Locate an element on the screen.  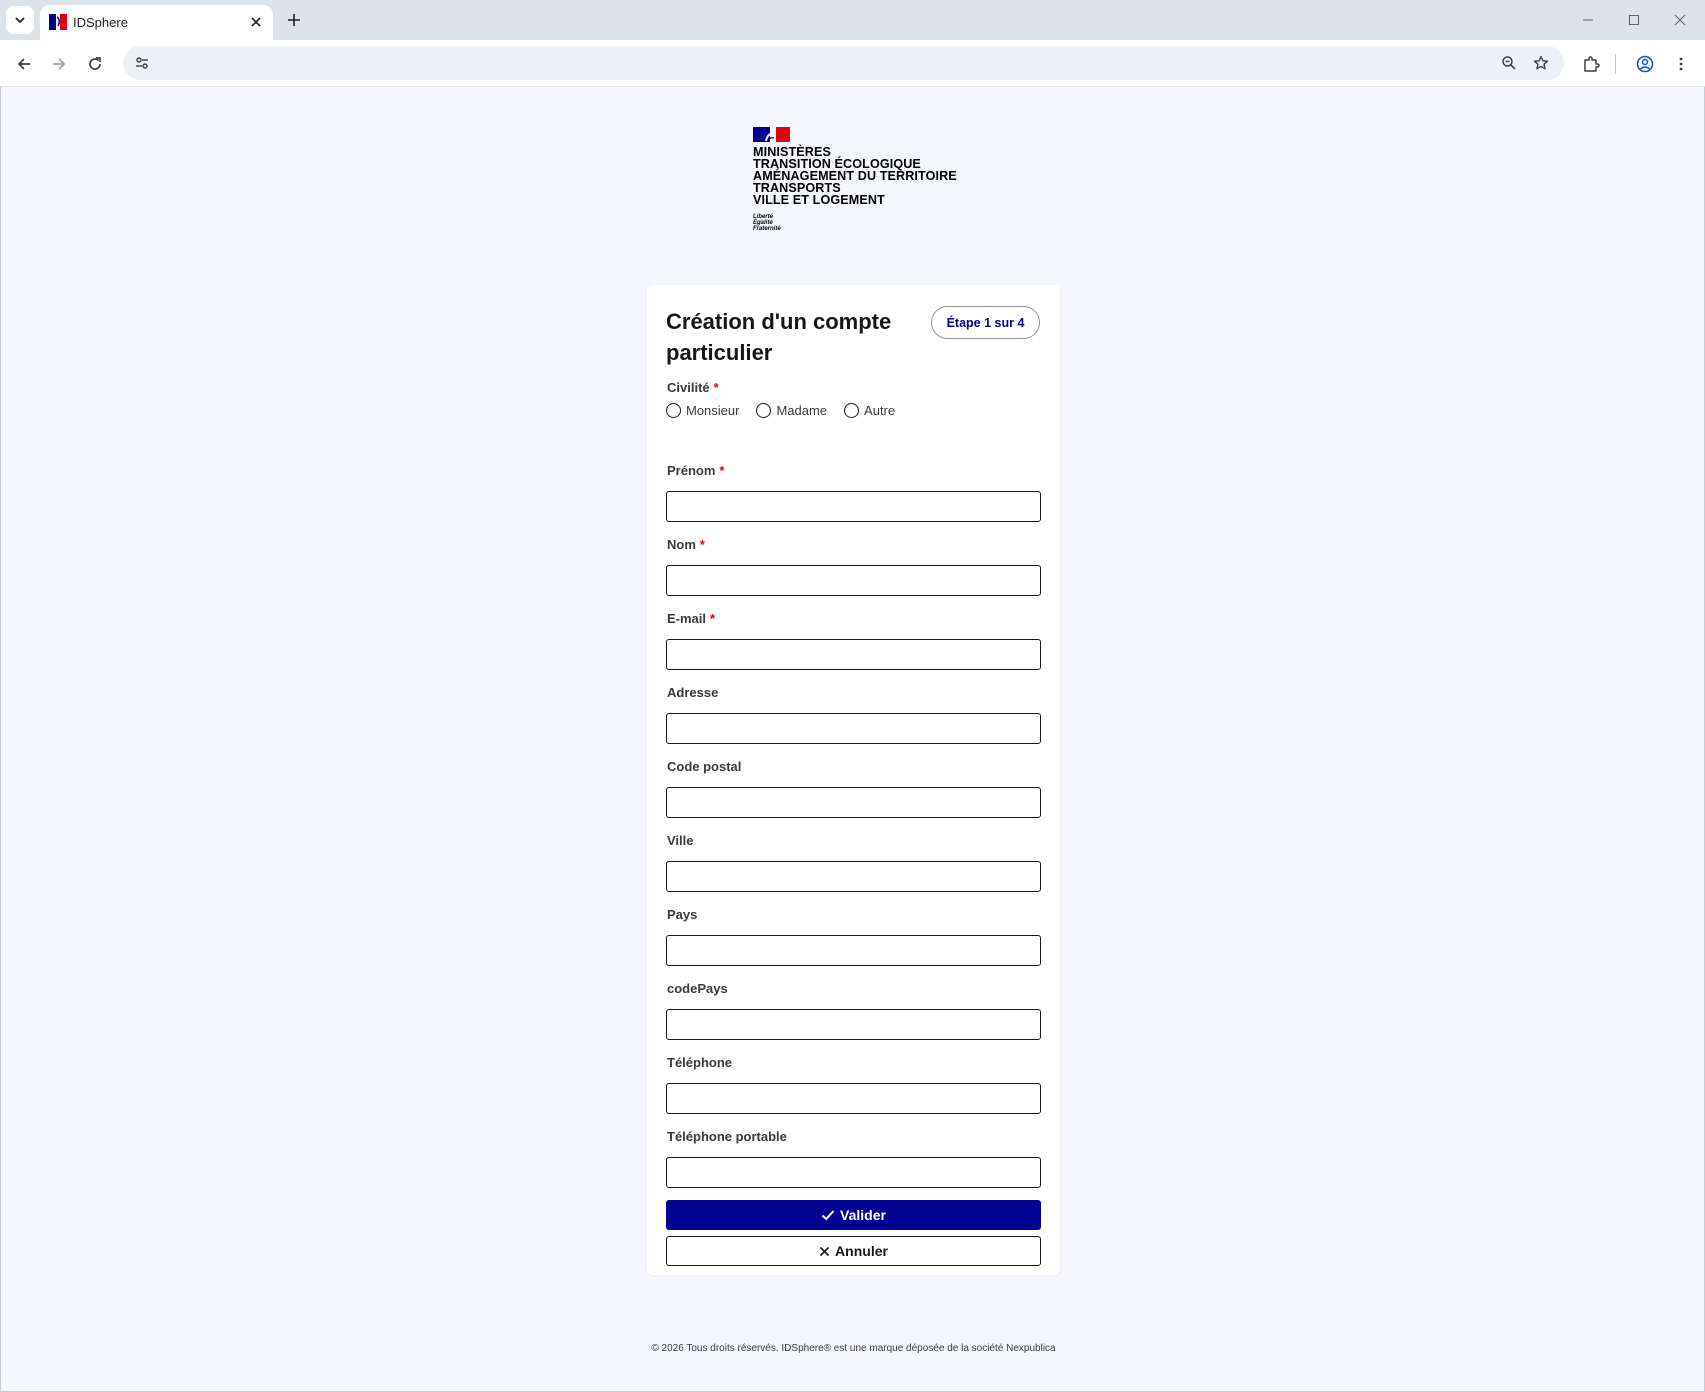
zoom-button is located at coordinates (1509, 63).